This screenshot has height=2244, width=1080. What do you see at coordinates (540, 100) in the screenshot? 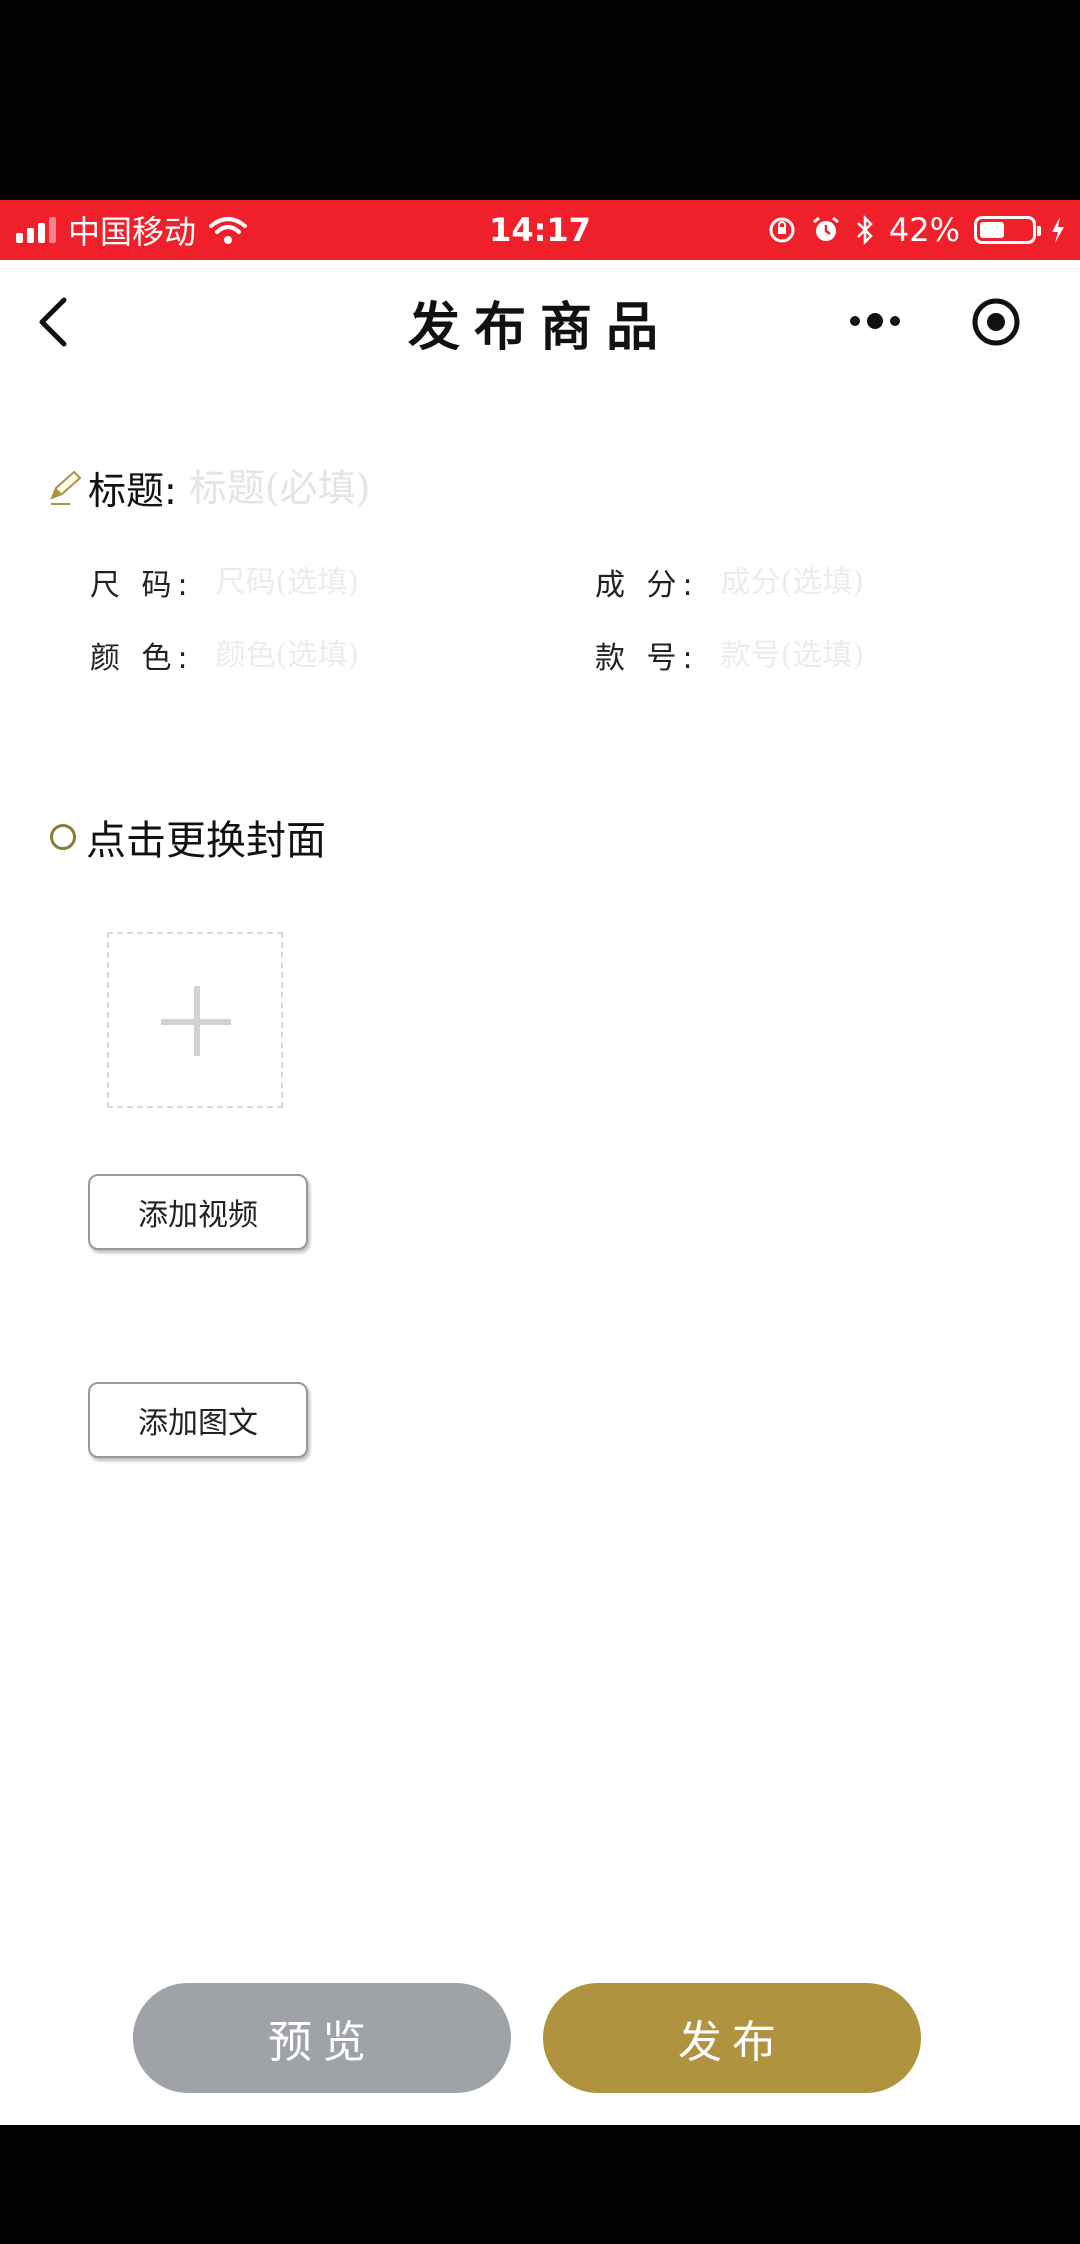
I see `top-black-area` at bounding box center [540, 100].